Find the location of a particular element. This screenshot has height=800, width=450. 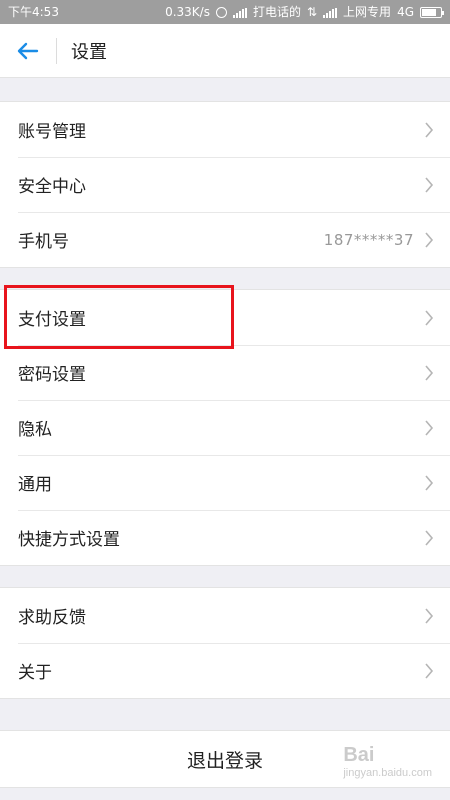

settings-item-label: 密码设置 is located at coordinates (52, 375).